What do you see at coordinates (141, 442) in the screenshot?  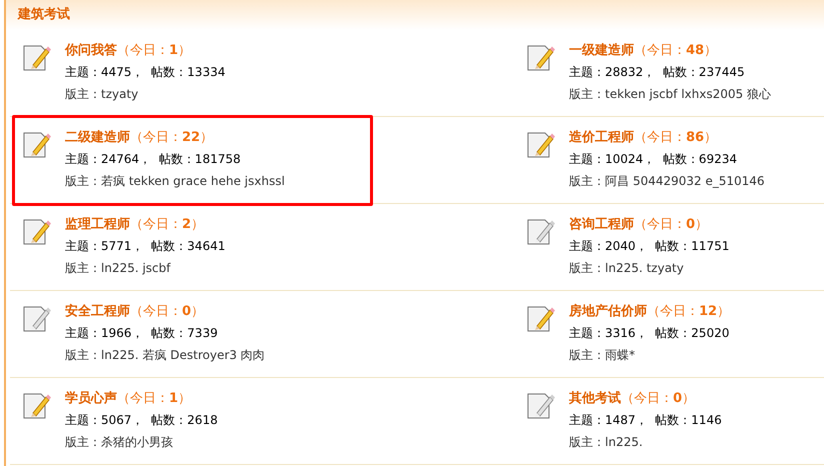 I see `moderator-list: 版主：杀猪的小男孩` at bounding box center [141, 442].